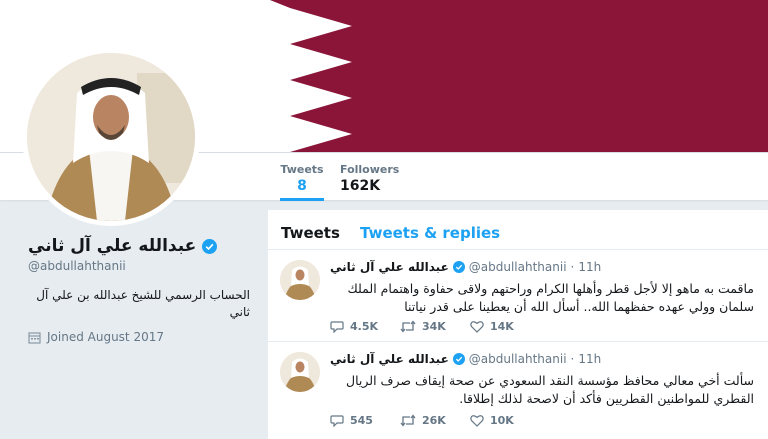 Image resolution: width=768 pixels, height=439 pixels. What do you see at coordinates (302, 186) in the screenshot?
I see `tweets-stat-count: 8` at bounding box center [302, 186].